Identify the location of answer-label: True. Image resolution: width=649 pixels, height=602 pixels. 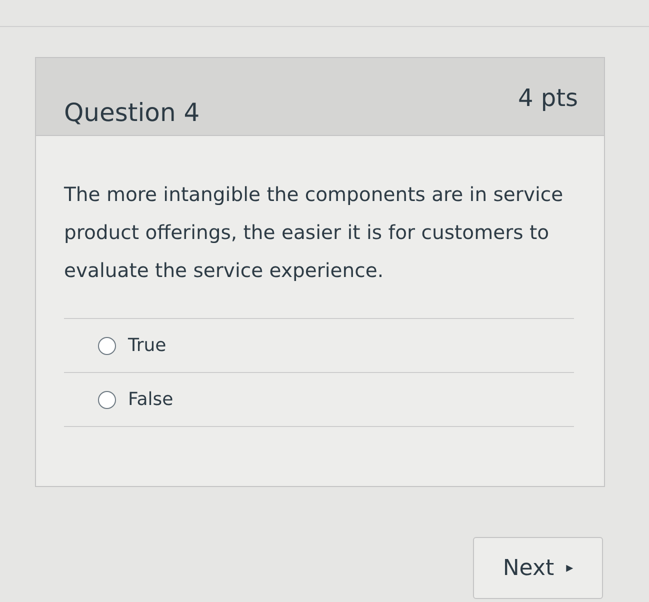
(147, 345).